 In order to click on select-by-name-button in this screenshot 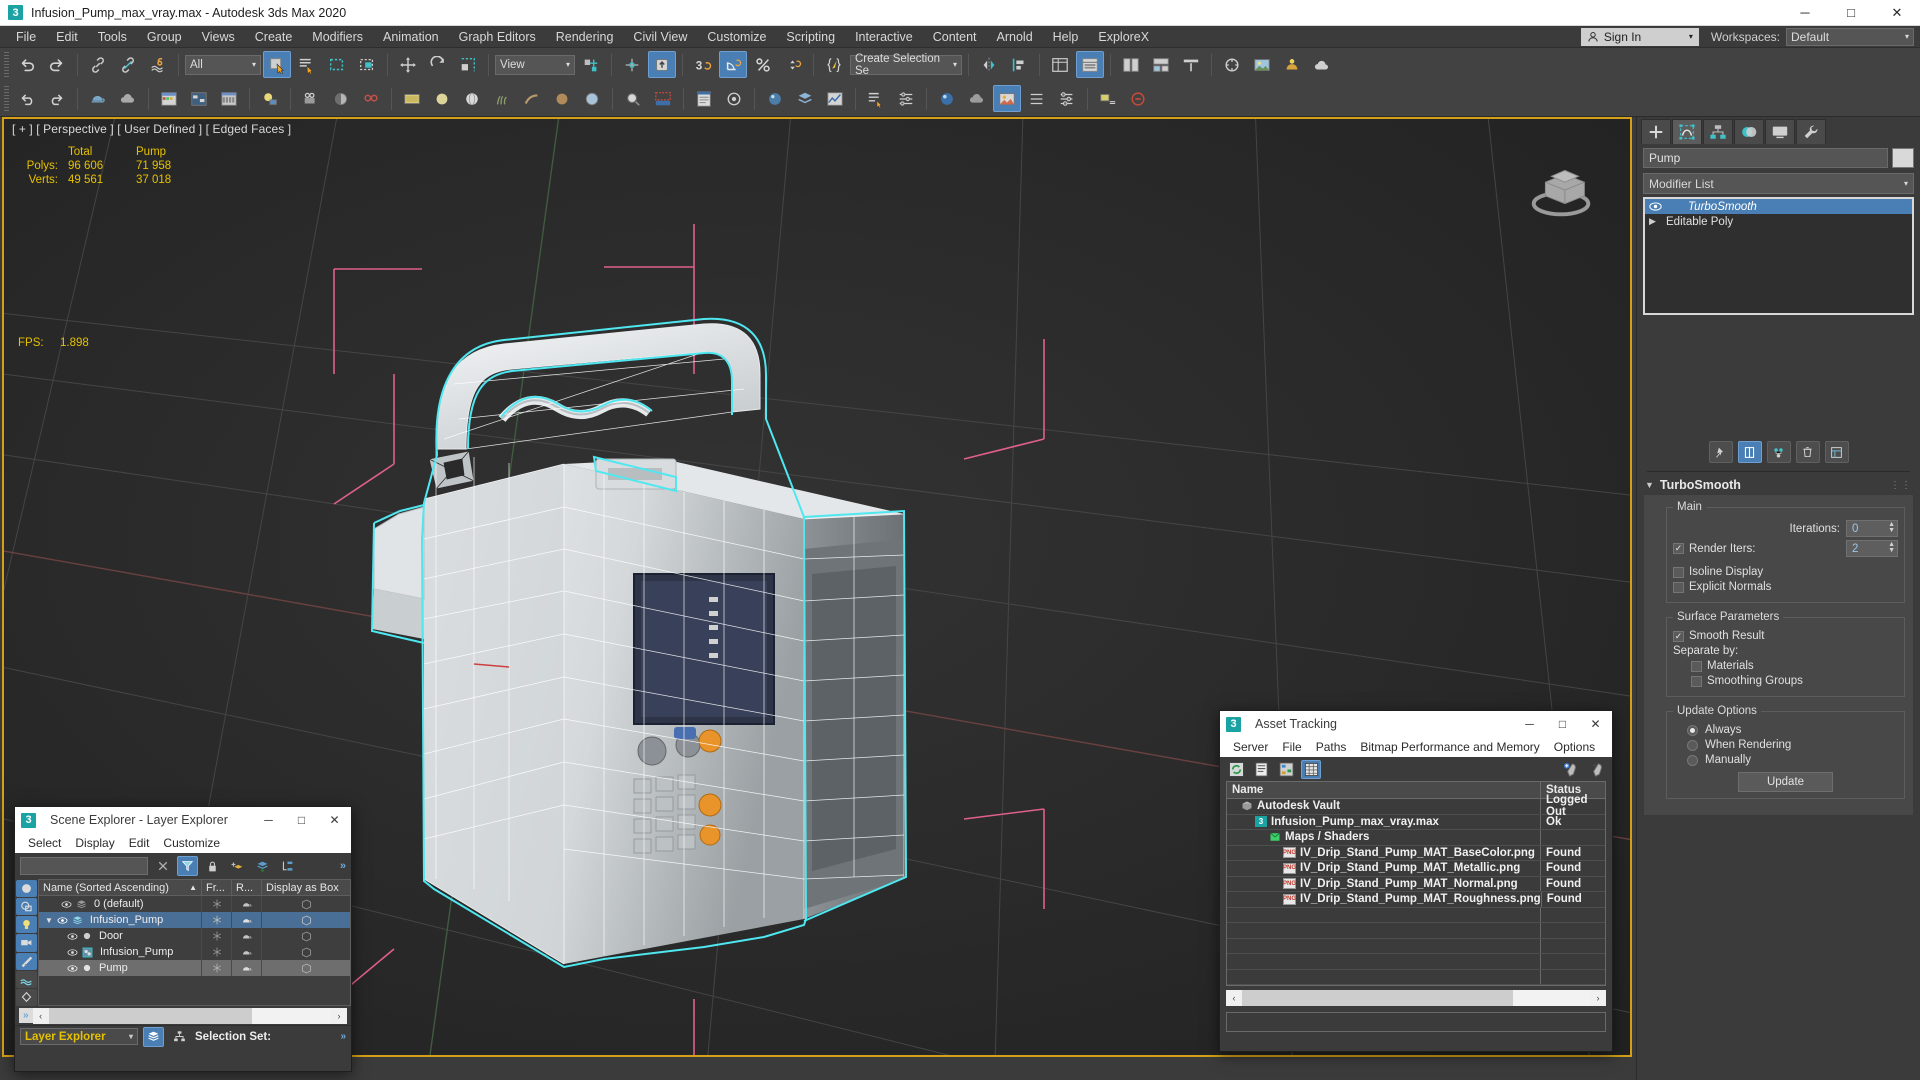, I will do `click(307, 64)`.